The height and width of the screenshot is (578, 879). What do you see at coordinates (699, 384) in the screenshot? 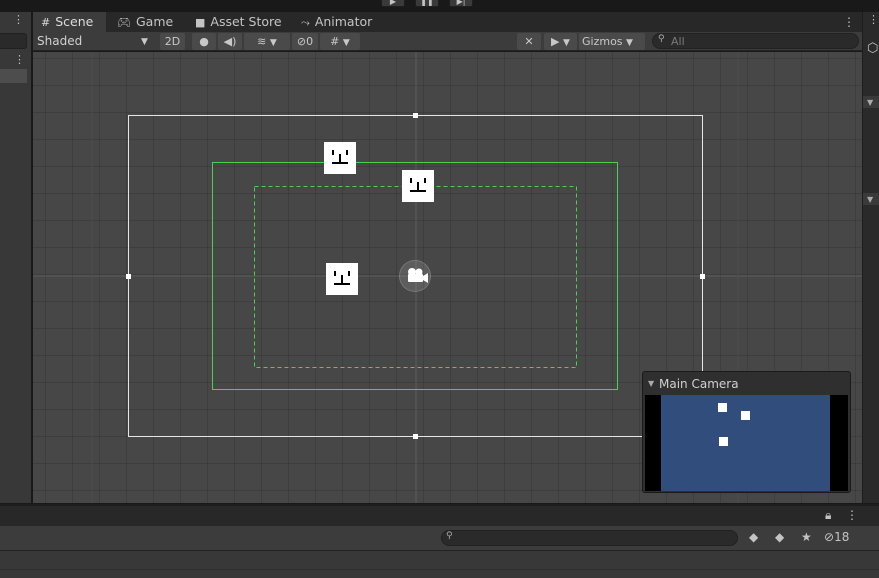
I see `camera-preview-title: Main Camera` at bounding box center [699, 384].